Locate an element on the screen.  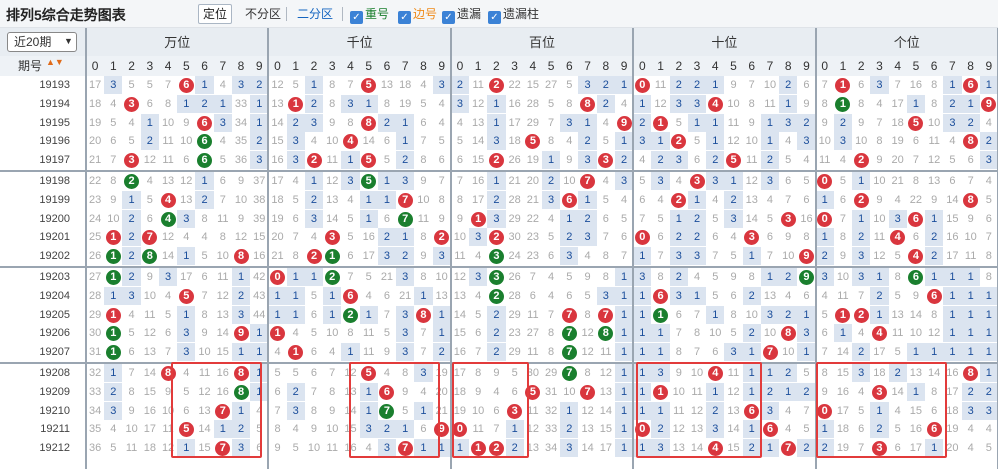
miss-count: 17 is located at coordinates (149, 429).